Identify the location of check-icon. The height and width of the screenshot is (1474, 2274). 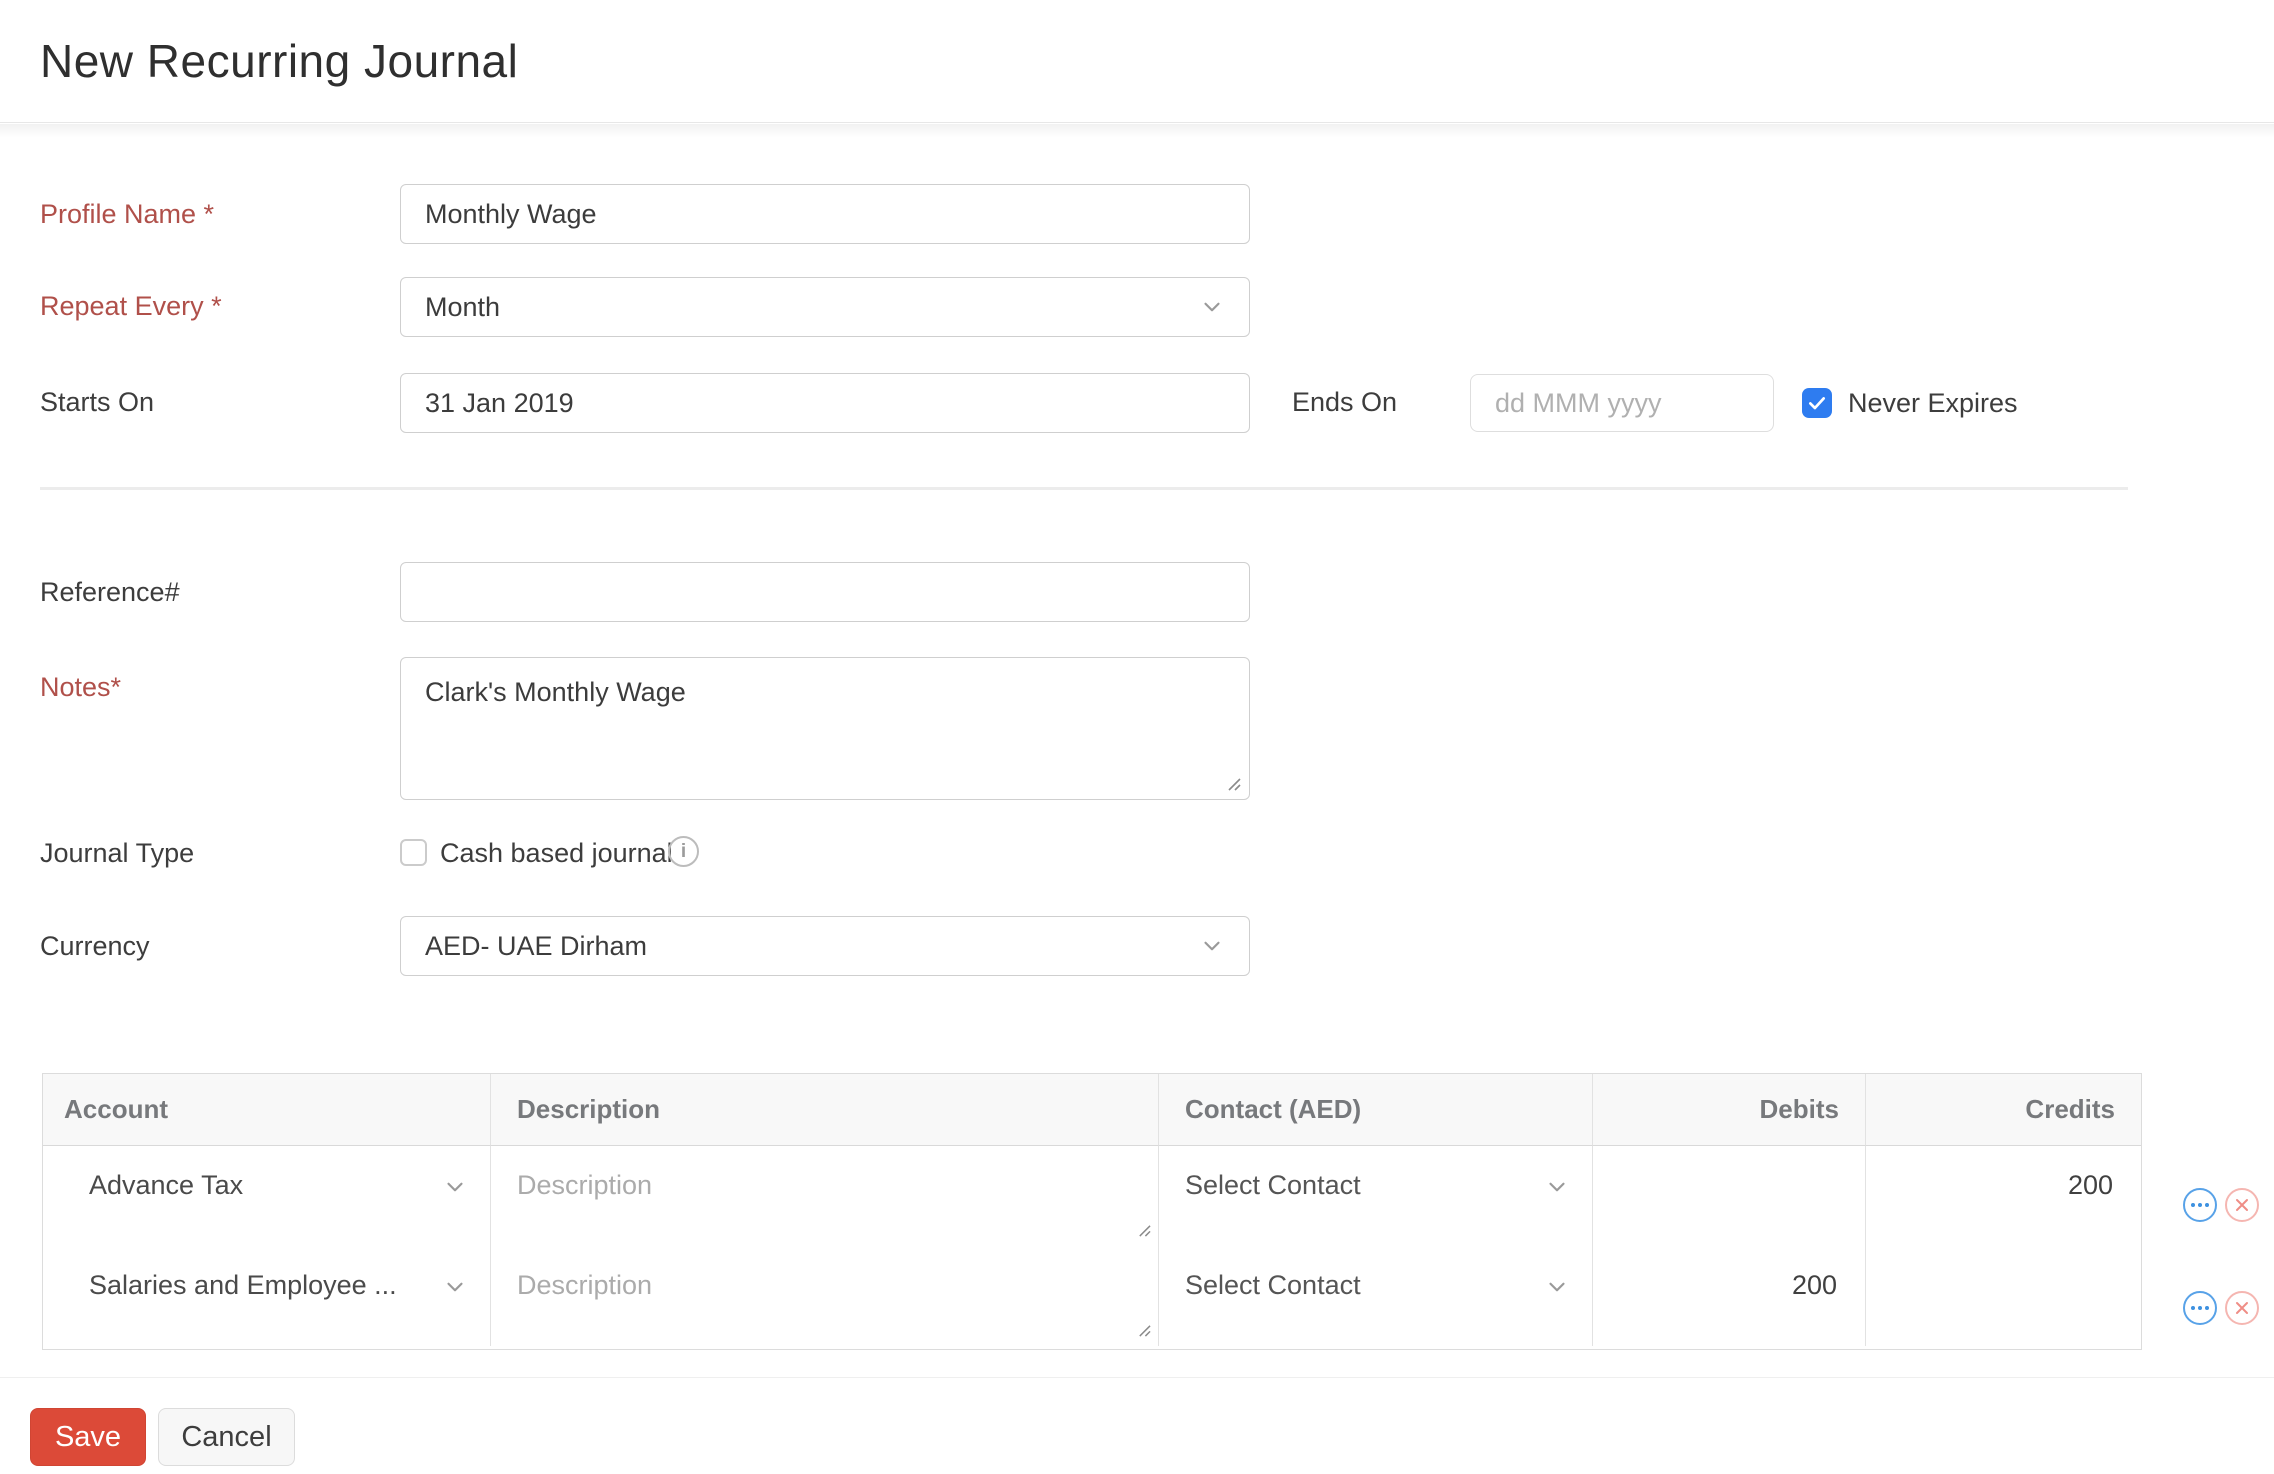
(1817, 403).